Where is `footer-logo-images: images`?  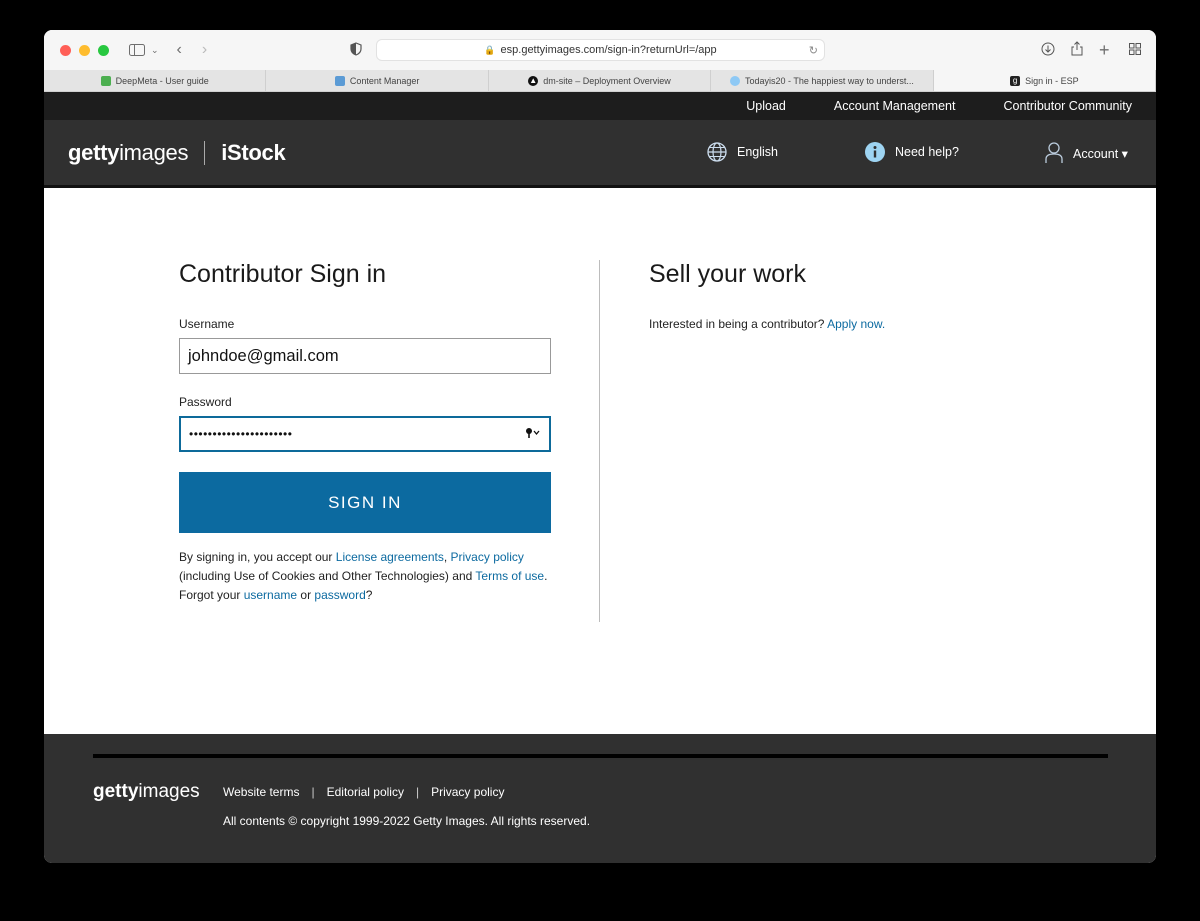 footer-logo-images: images is located at coordinates (169, 791).